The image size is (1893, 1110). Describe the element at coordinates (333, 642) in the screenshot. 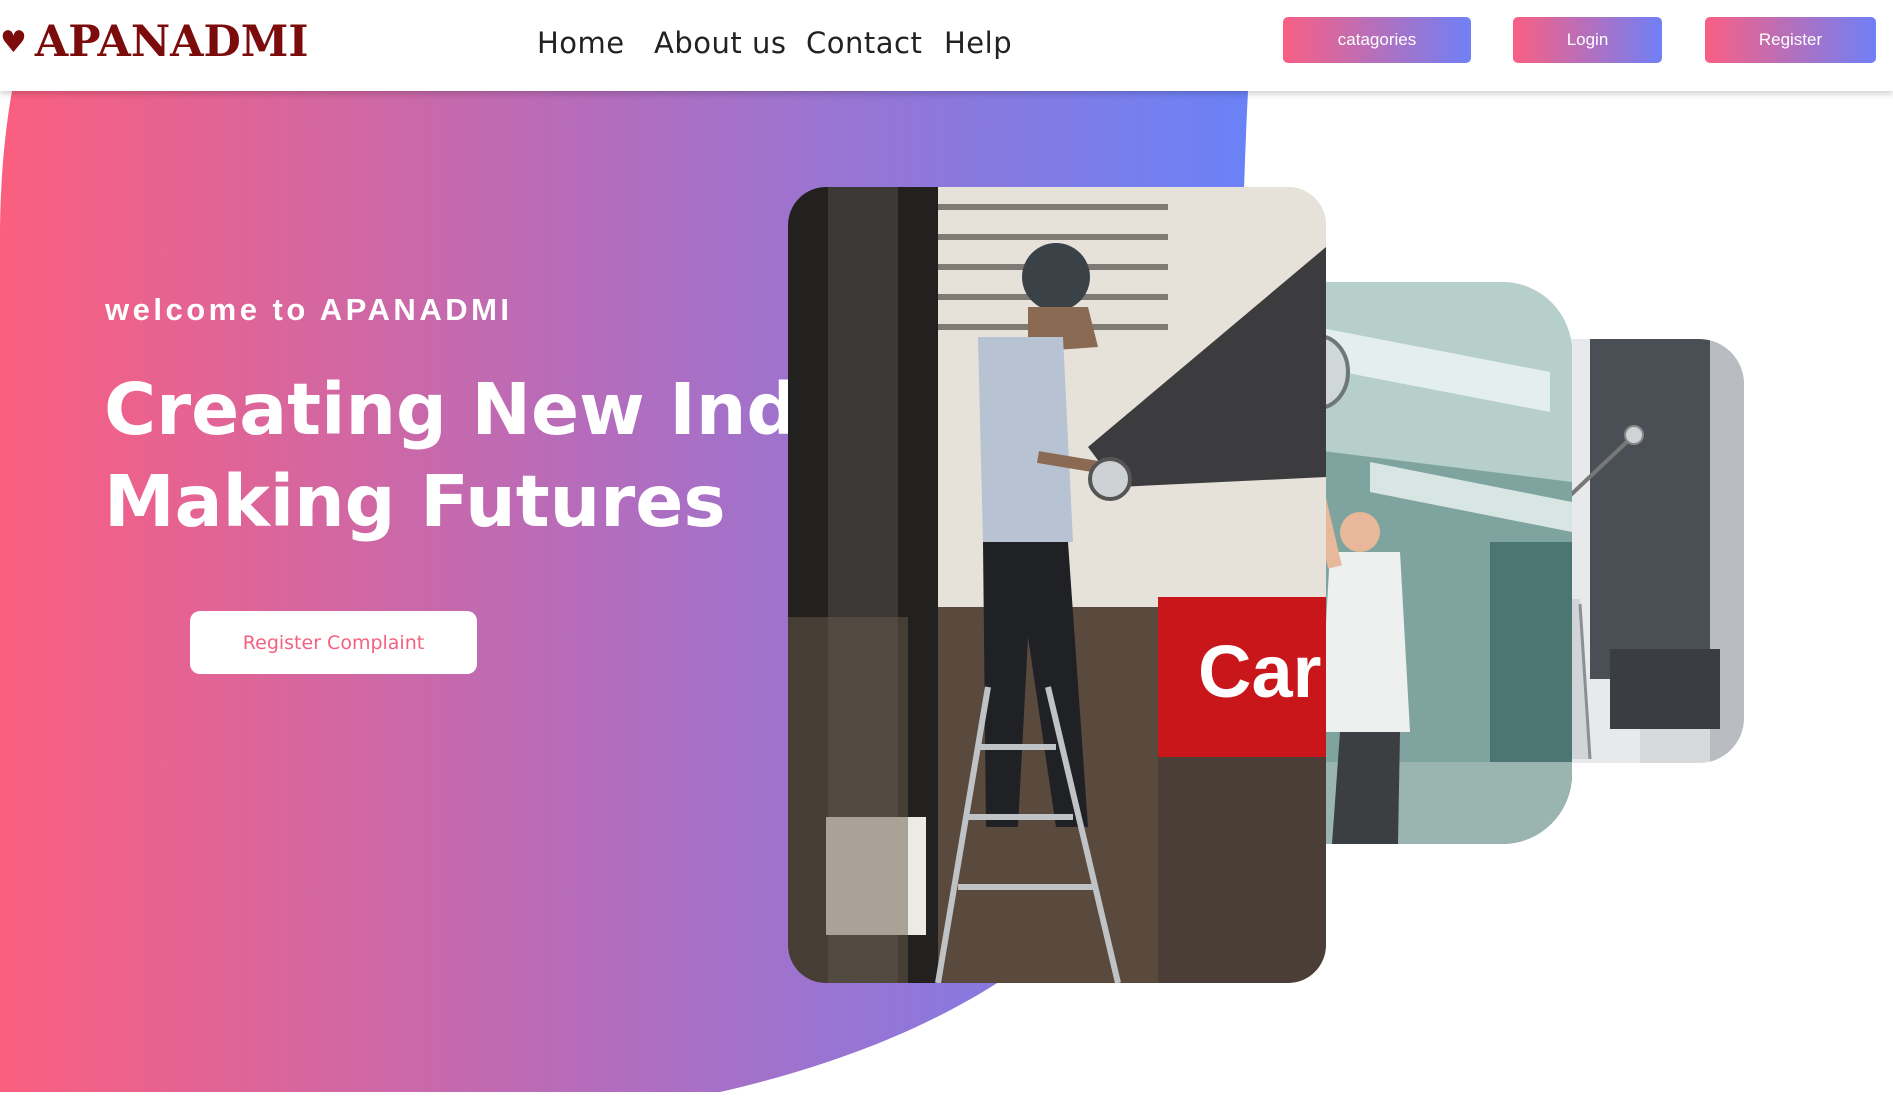

I see `register-complaint-button: Register Complaint` at that location.